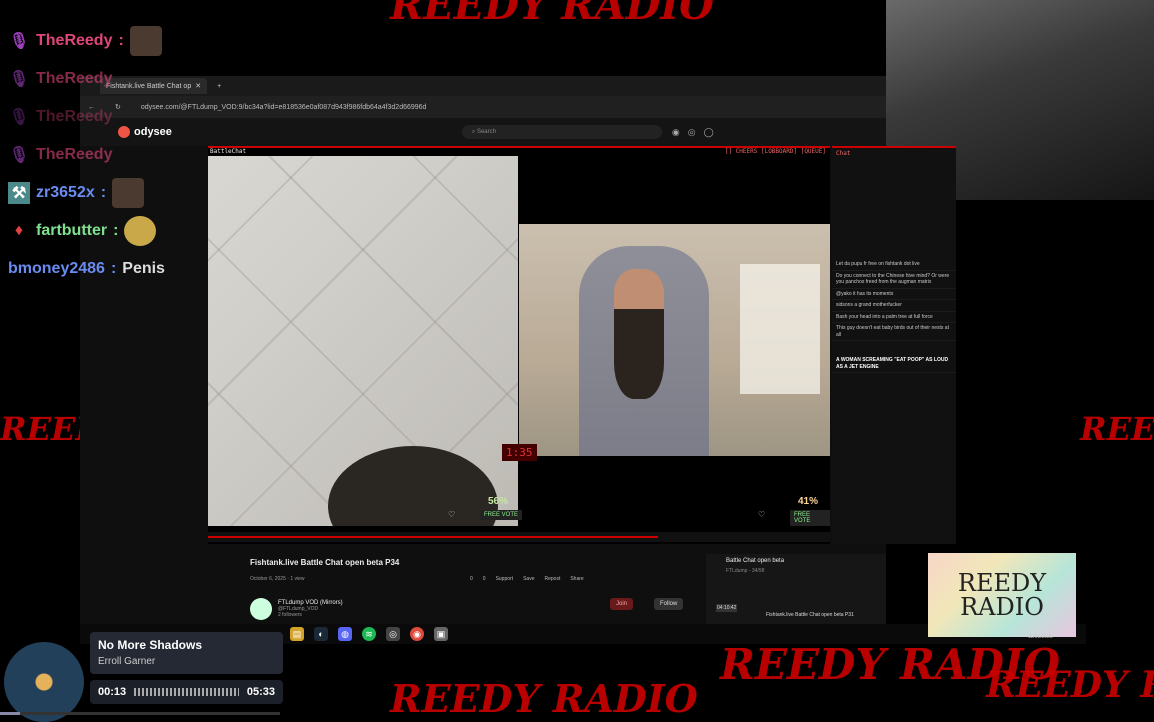 Image resolution: width=1154 pixels, height=722 pixels. Describe the element at coordinates (894, 265) in the screenshot. I see `chat-message: Let da pupu fr free on fishtank dot live` at that location.